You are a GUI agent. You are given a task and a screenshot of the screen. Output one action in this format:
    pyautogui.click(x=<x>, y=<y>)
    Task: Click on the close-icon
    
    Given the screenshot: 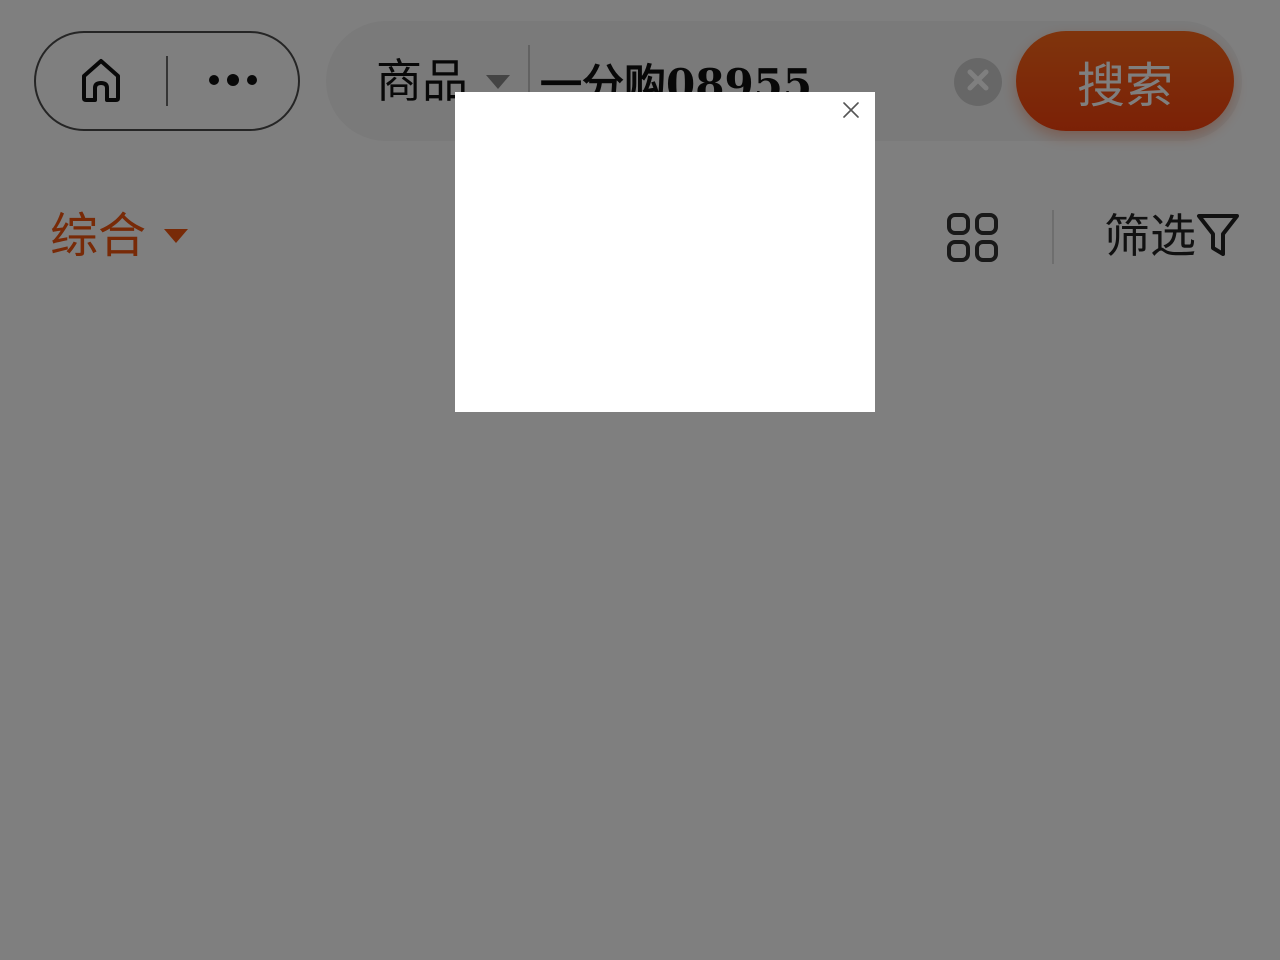 What is the action you would take?
    pyautogui.click(x=851, y=112)
    